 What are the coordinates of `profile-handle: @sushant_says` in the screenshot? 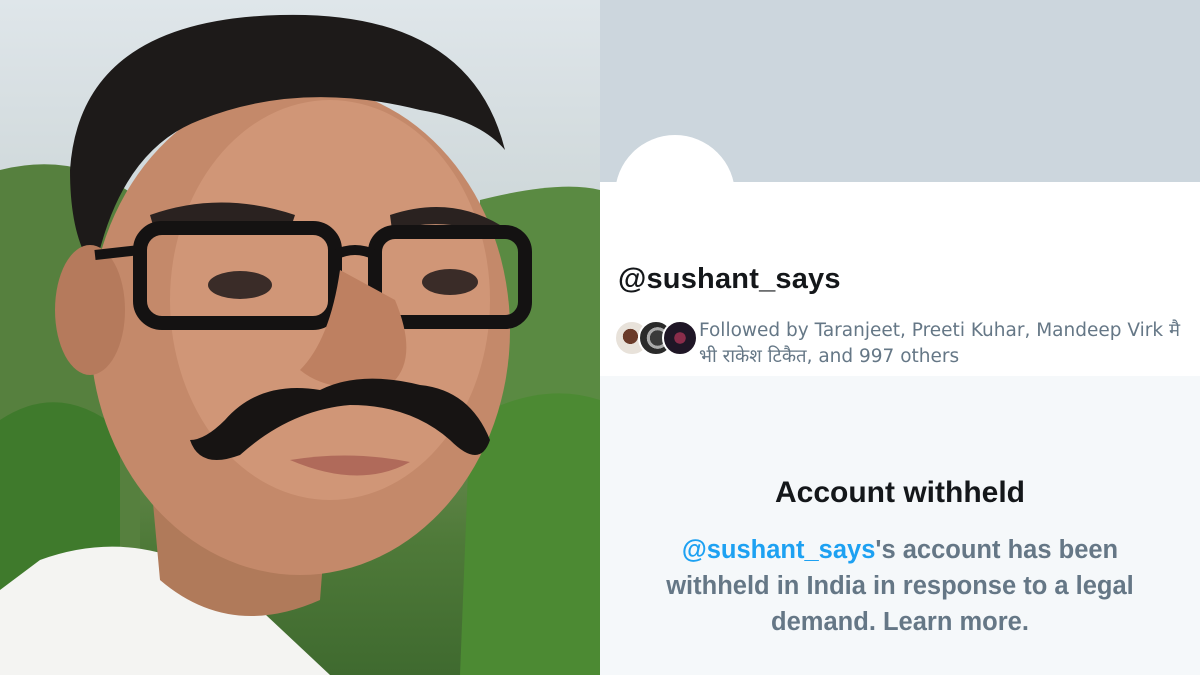 It's located at (729, 279).